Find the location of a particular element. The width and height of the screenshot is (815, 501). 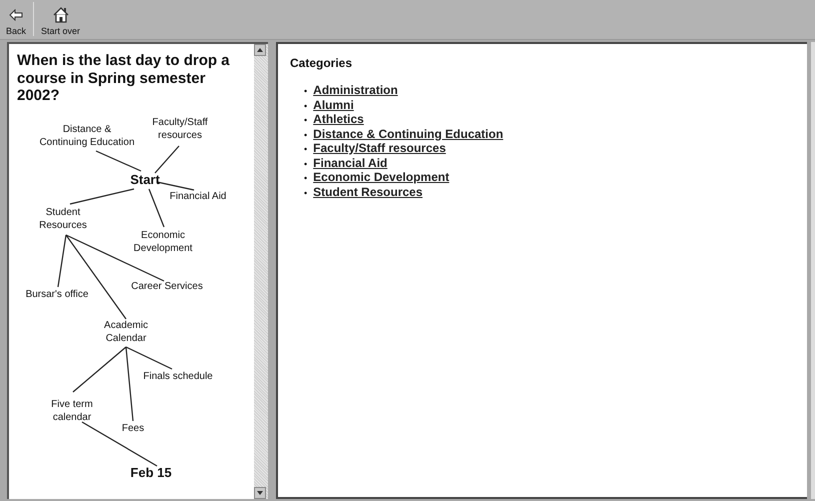

map-label: Distance & Continuing Education is located at coordinates (87, 136).